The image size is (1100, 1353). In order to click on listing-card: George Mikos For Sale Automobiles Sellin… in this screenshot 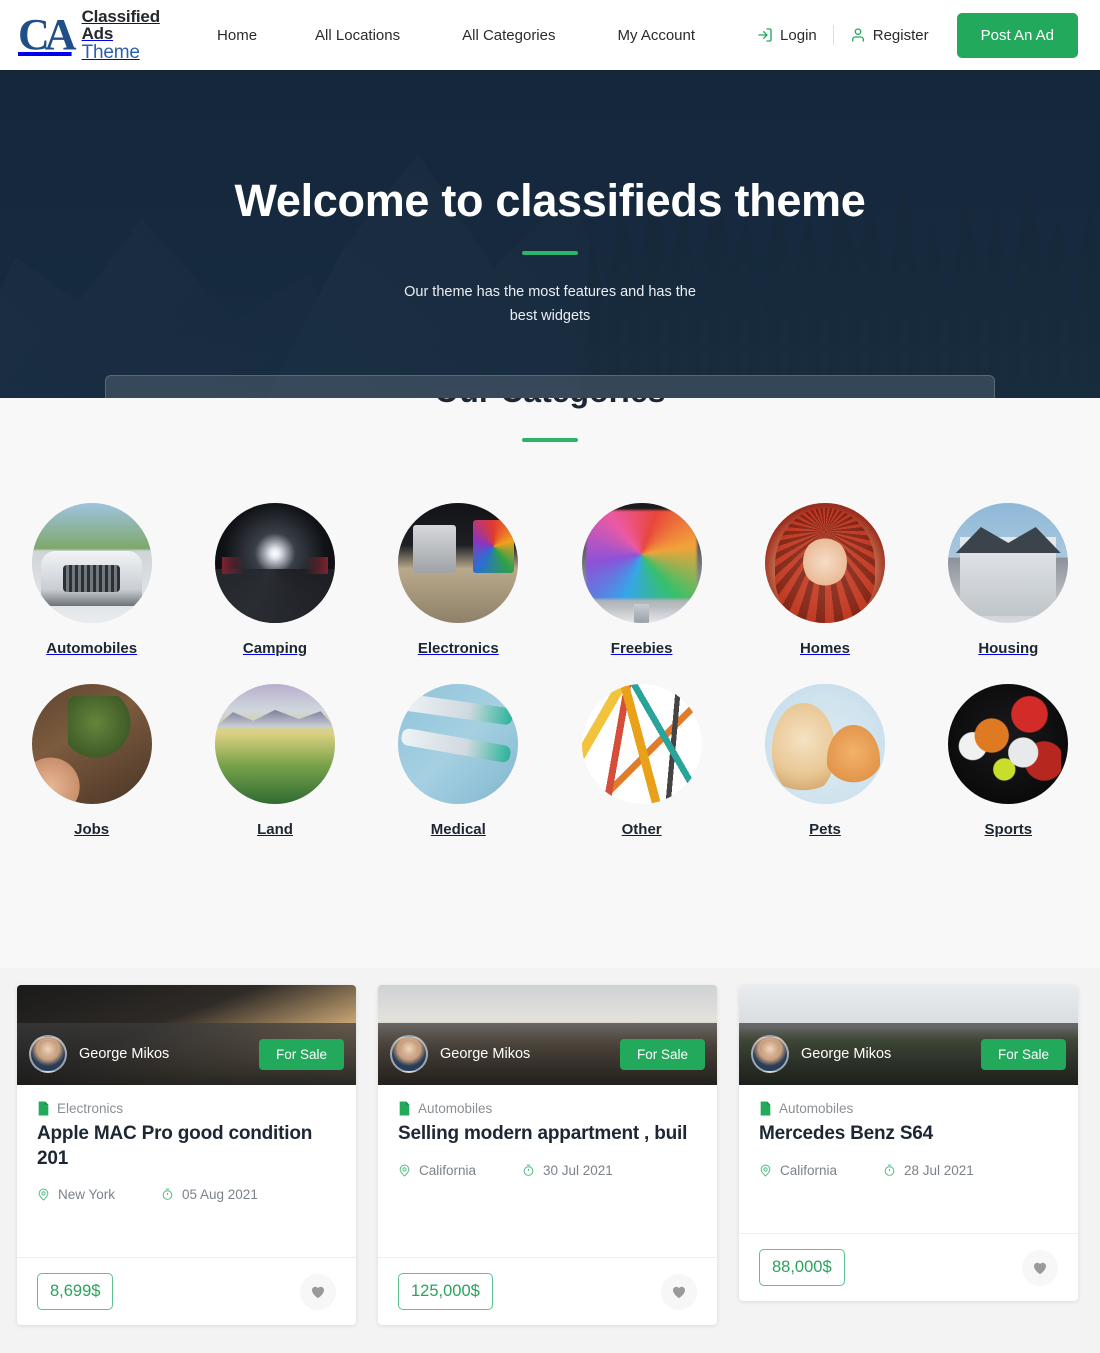, I will do `click(547, 1155)`.